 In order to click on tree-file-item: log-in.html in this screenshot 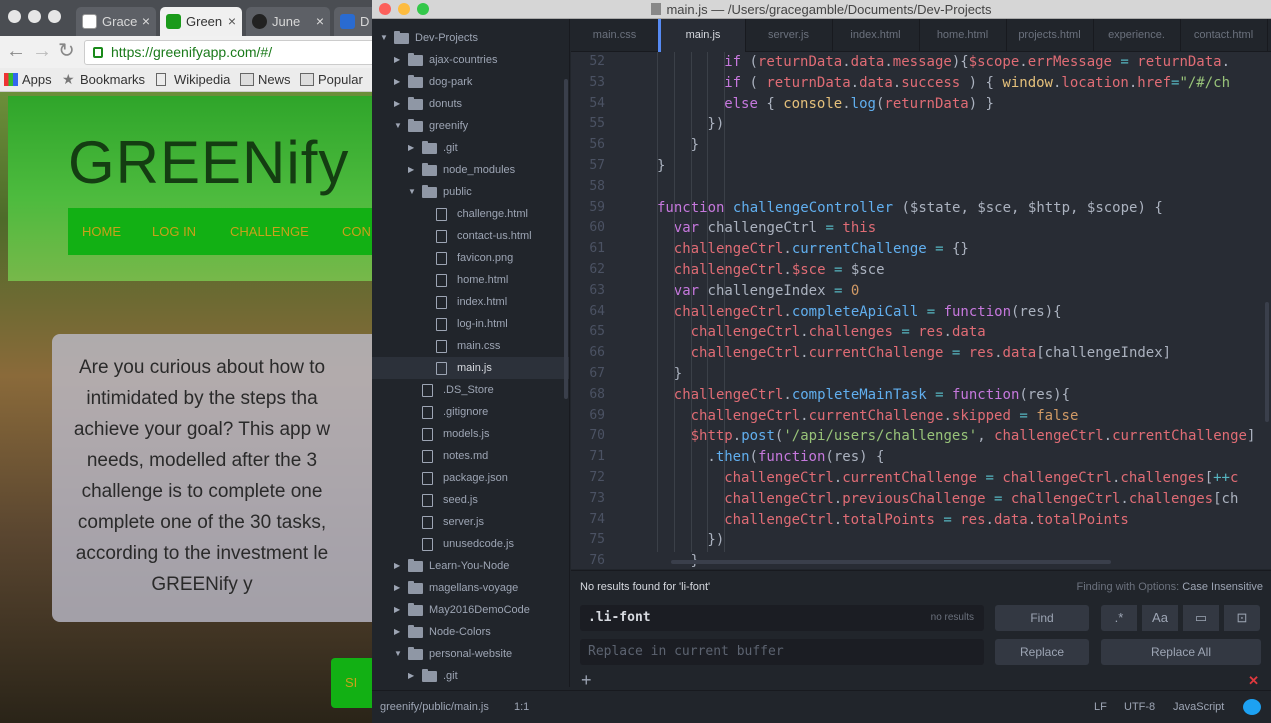, I will do `click(470, 324)`.